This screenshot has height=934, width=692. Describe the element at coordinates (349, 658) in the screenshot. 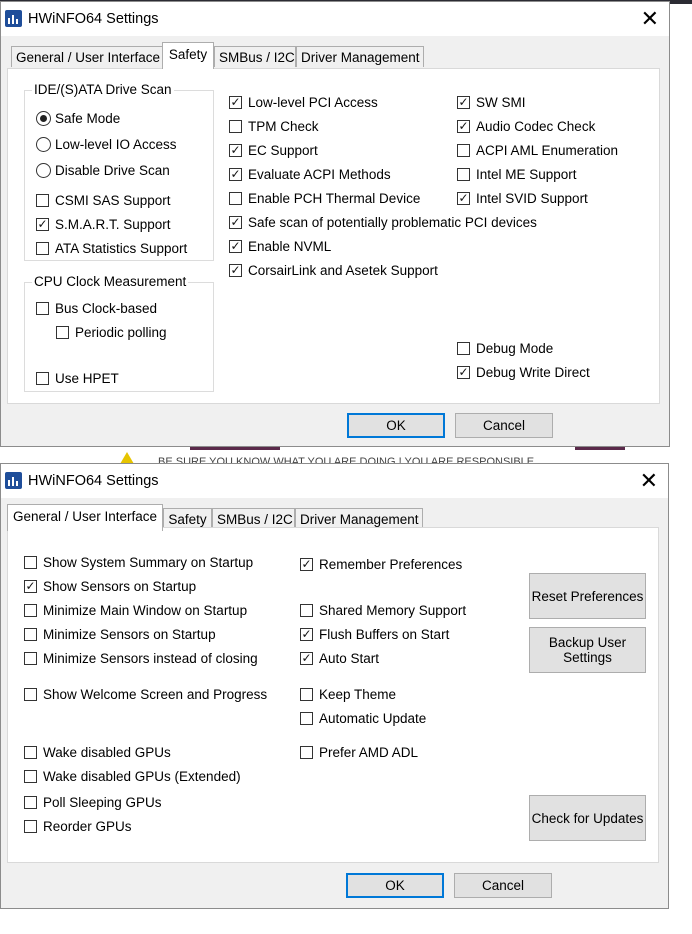

I see `checkbox-label: Auto Start` at that location.